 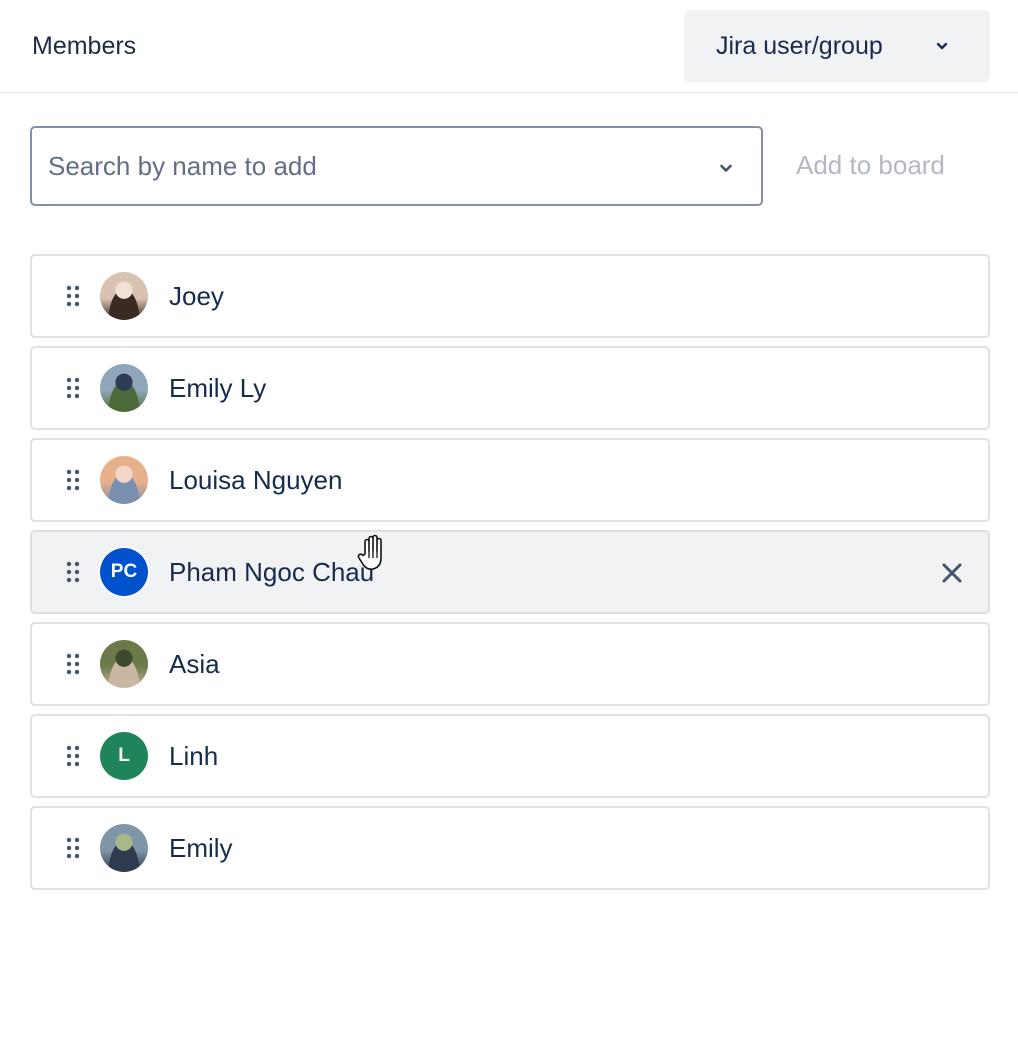 What do you see at coordinates (510, 756) in the screenshot?
I see `member-row: L Linh` at bounding box center [510, 756].